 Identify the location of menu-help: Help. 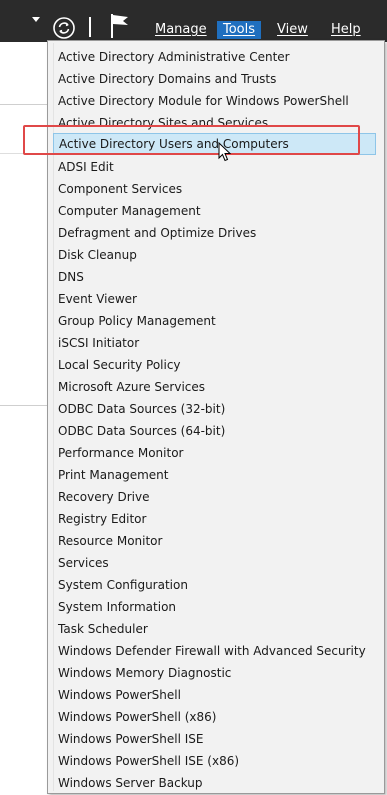
(346, 30).